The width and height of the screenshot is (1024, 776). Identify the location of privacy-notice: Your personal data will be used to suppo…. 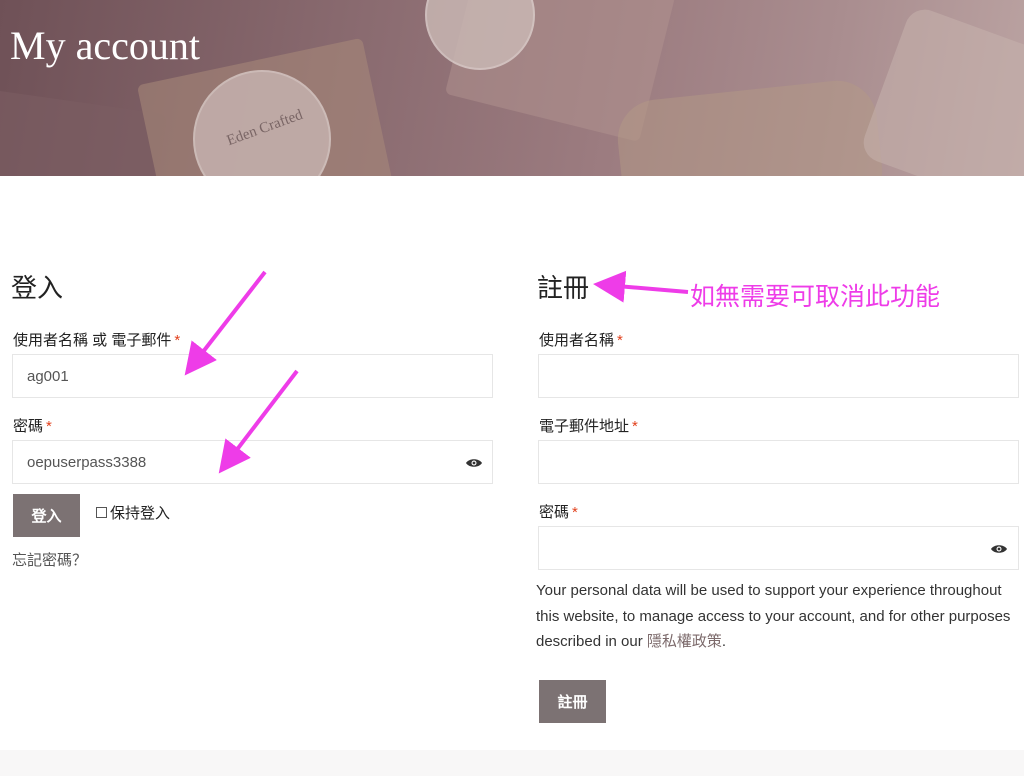
(773, 616).